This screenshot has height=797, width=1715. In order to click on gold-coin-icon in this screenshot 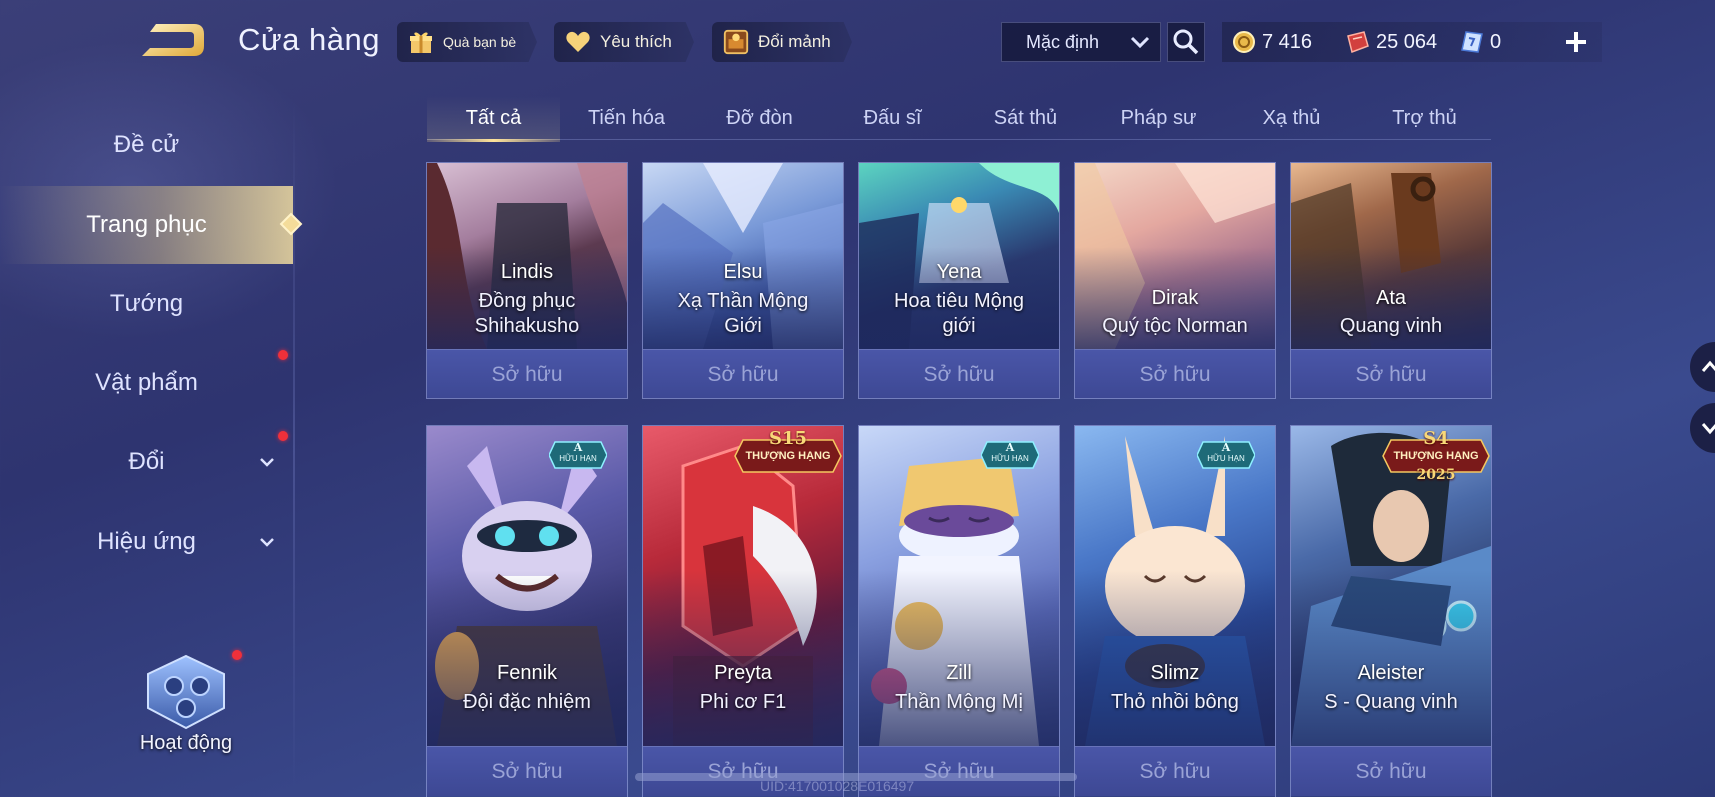, I will do `click(1244, 42)`.